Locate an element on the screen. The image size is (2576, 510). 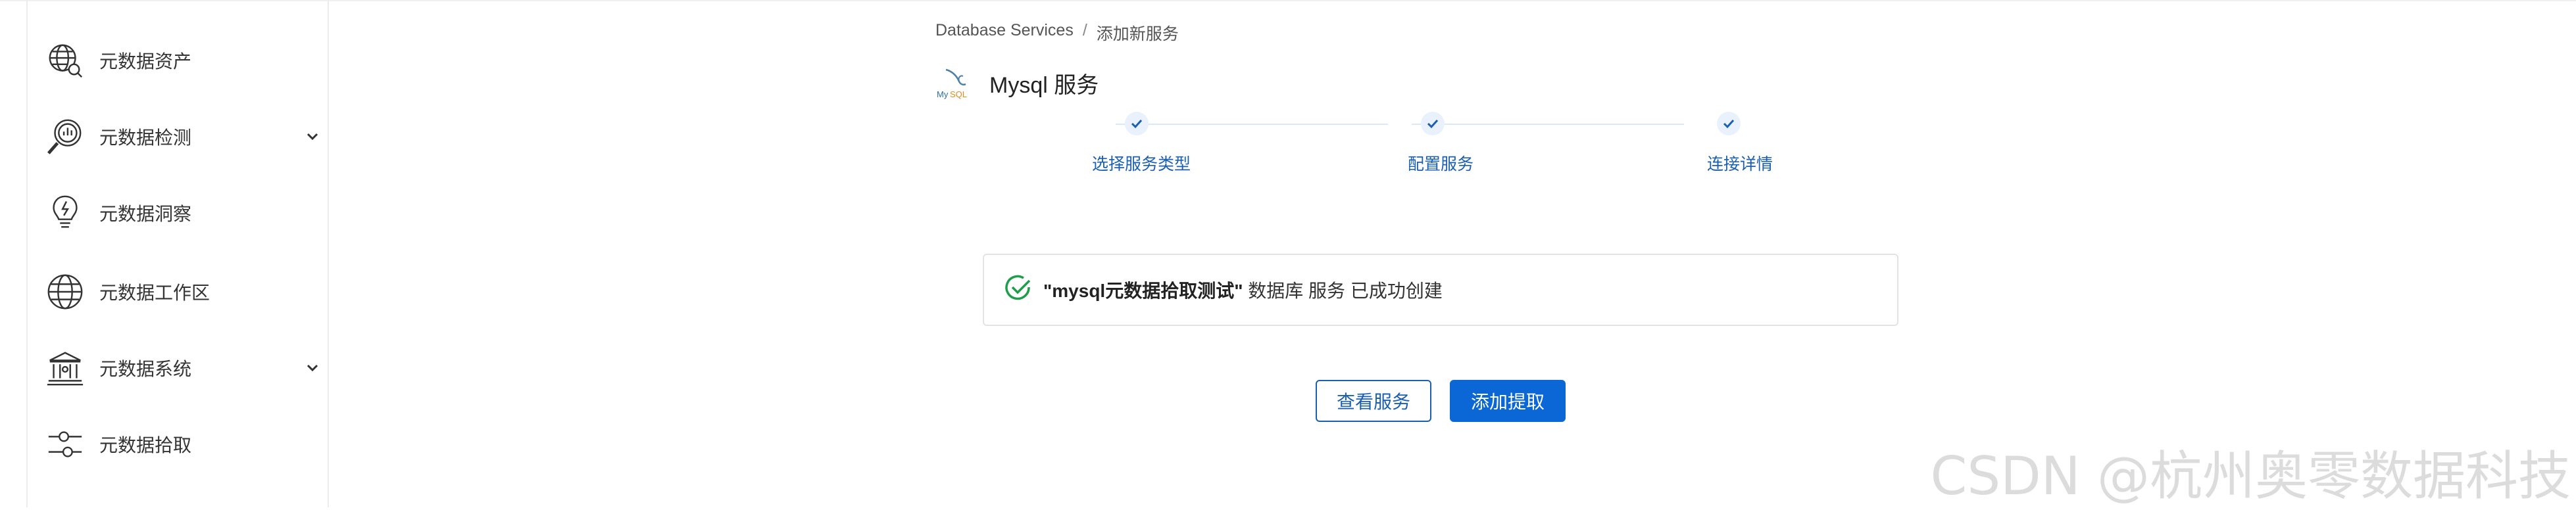
step-1-label: 选择服务类型 is located at coordinates (1141, 164).